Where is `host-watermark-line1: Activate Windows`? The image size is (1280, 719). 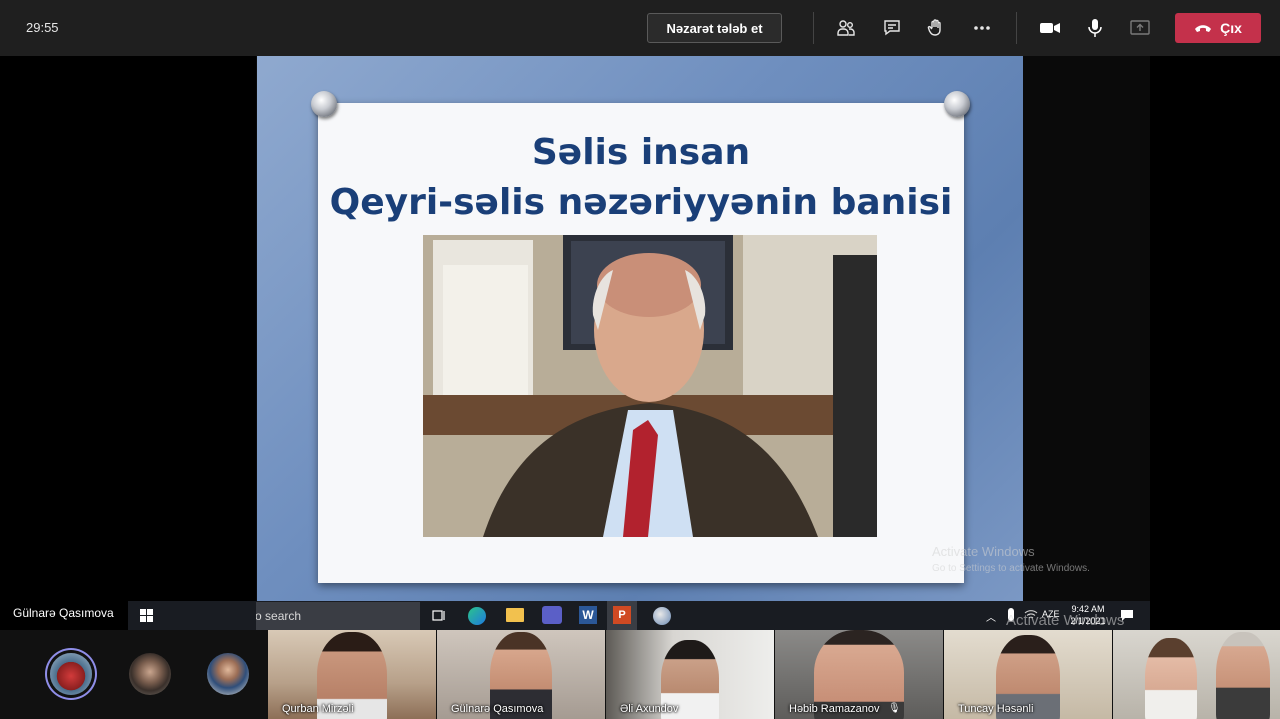
host-watermark-line1: Activate Windows is located at coordinates (1065, 620).